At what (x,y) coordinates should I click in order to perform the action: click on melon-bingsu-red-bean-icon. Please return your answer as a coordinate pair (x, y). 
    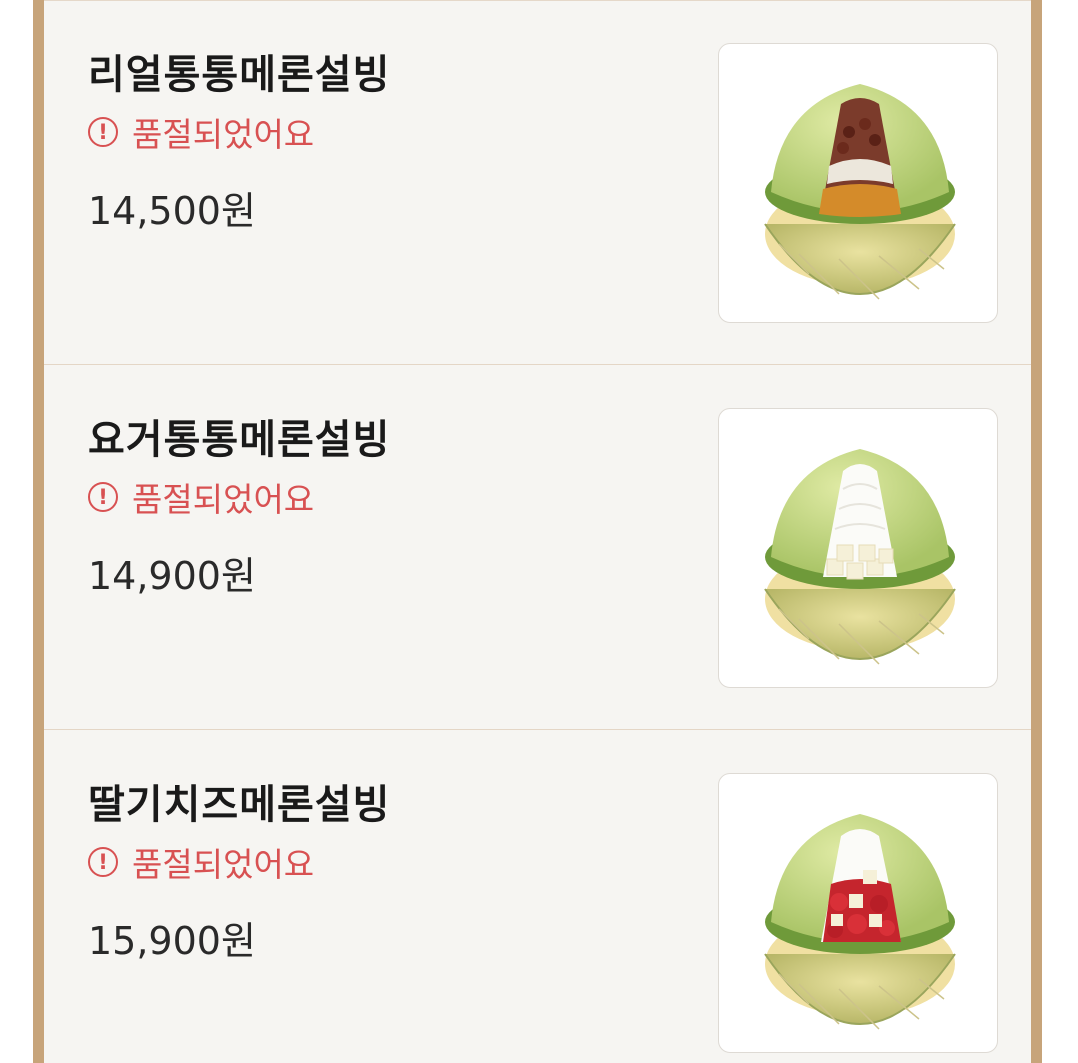
    Looking at the image, I should click on (860, 192).